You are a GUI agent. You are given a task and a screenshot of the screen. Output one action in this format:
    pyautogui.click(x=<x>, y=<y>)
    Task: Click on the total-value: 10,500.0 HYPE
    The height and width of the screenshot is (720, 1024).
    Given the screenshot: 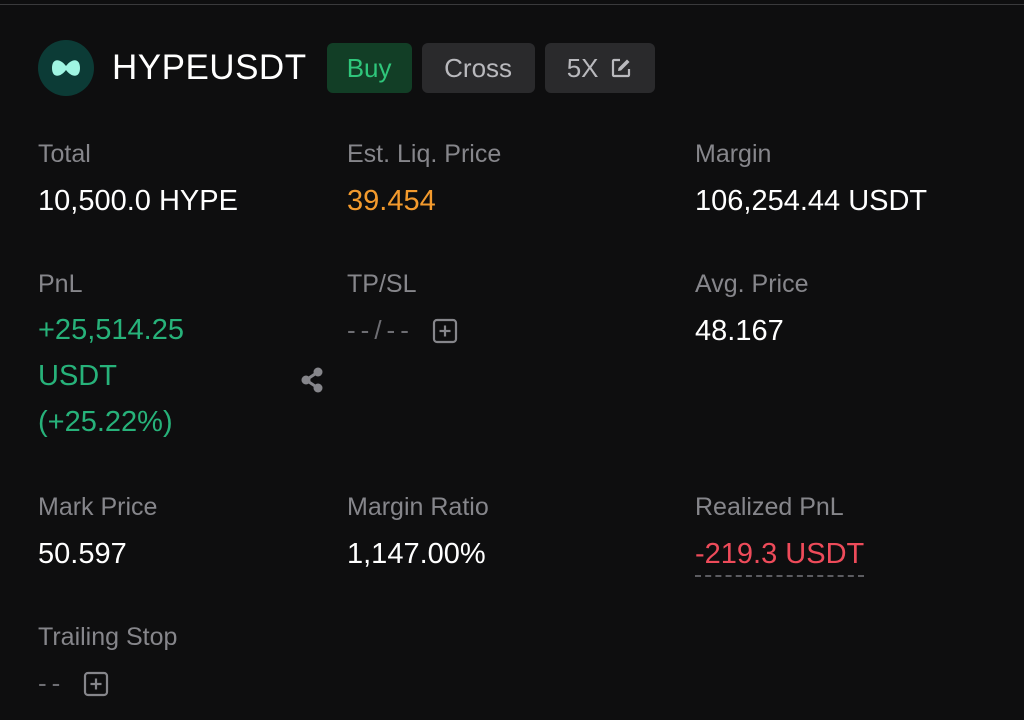 What is the action you would take?
    pyautogui.click(x=138, y=201)
    